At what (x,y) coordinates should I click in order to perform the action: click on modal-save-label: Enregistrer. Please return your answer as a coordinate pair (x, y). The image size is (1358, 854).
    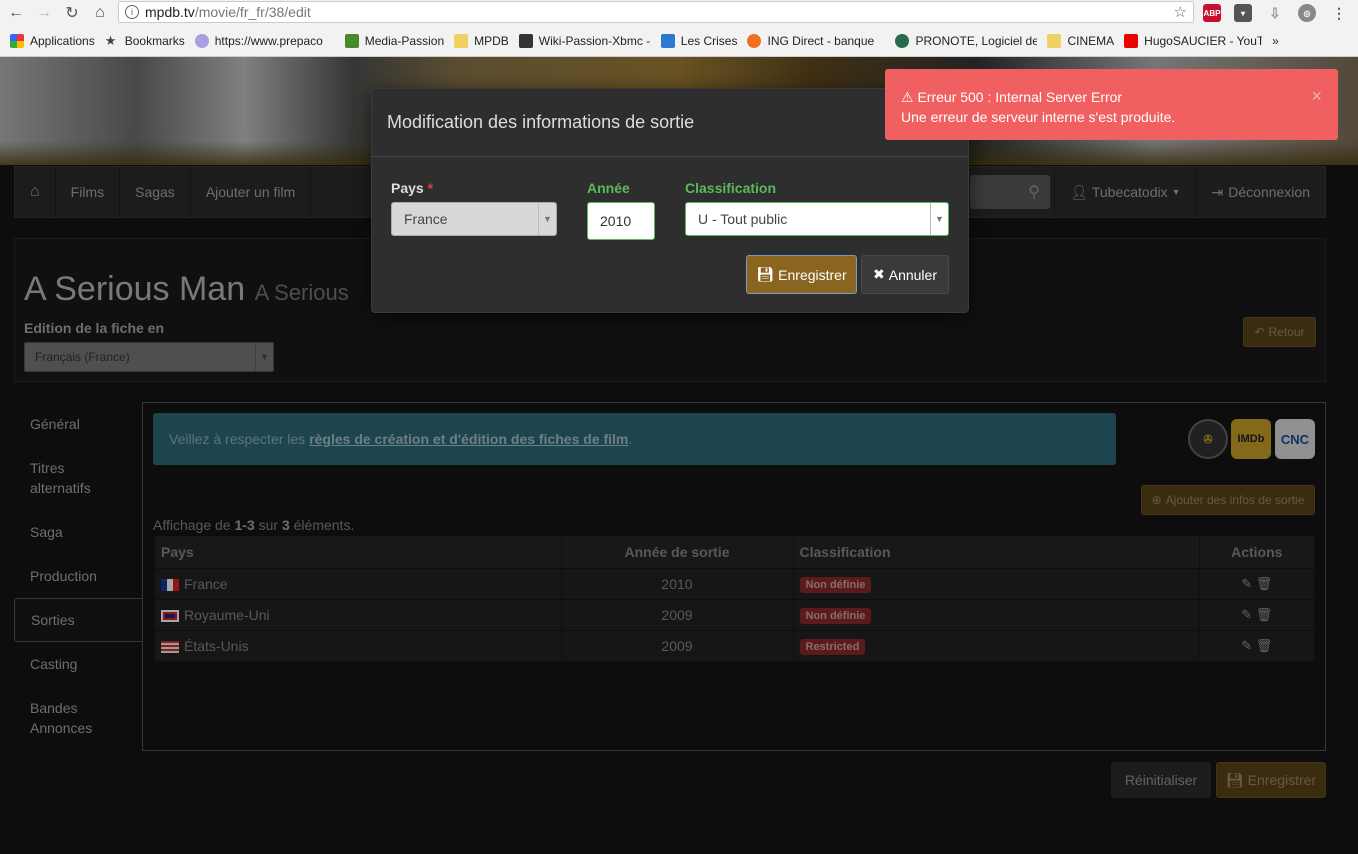
    Looking at the image, I should click on (812, 274).